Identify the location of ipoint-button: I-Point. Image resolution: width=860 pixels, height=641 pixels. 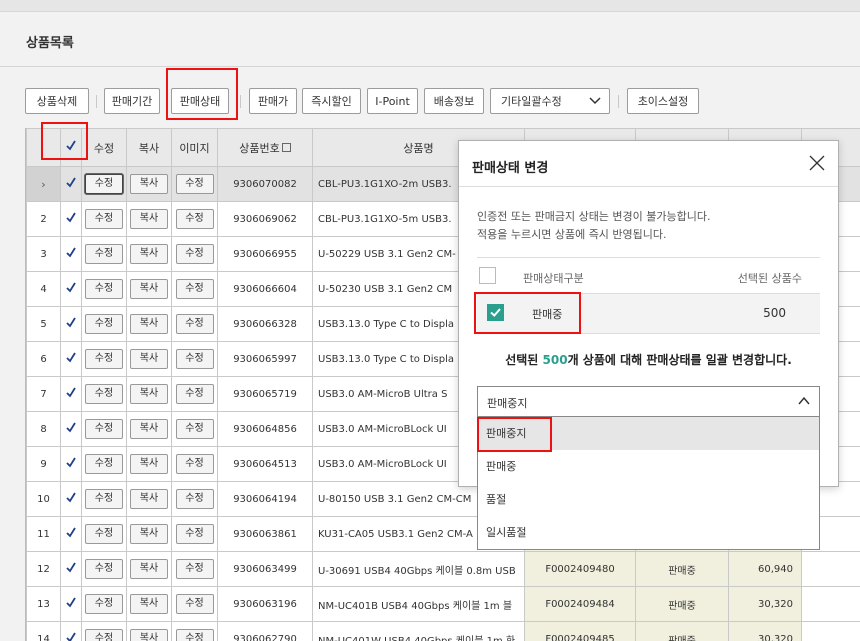
(392, 101).